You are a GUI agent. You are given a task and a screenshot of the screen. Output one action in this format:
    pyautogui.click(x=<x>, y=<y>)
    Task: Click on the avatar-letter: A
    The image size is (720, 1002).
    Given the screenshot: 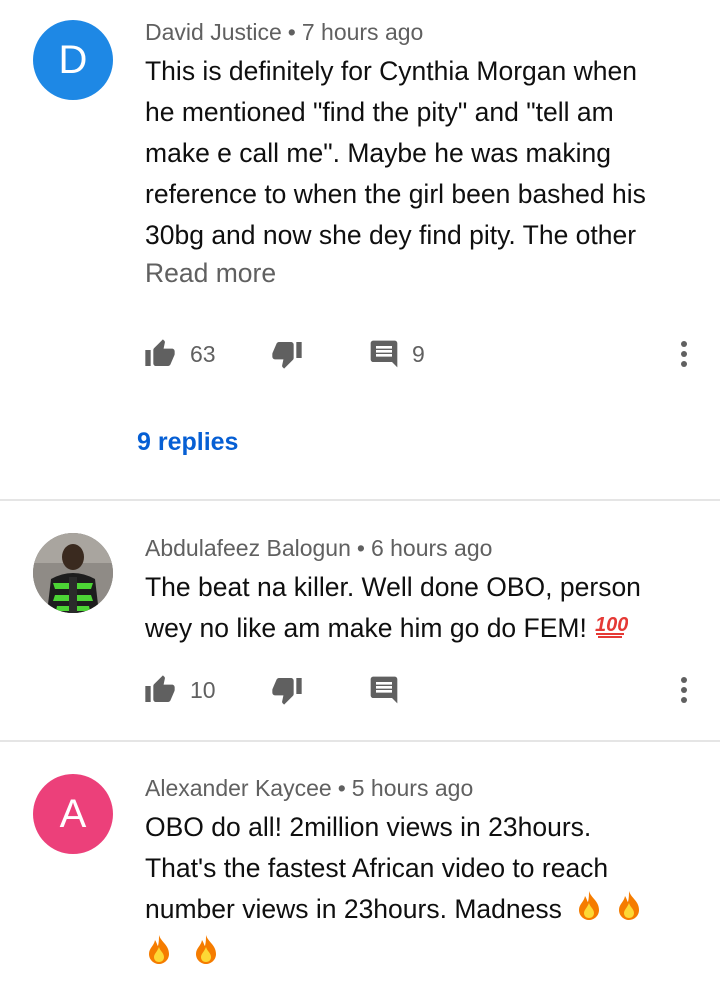 What is the action you would take?
    pyautogui.click(x=73, y=813)
    